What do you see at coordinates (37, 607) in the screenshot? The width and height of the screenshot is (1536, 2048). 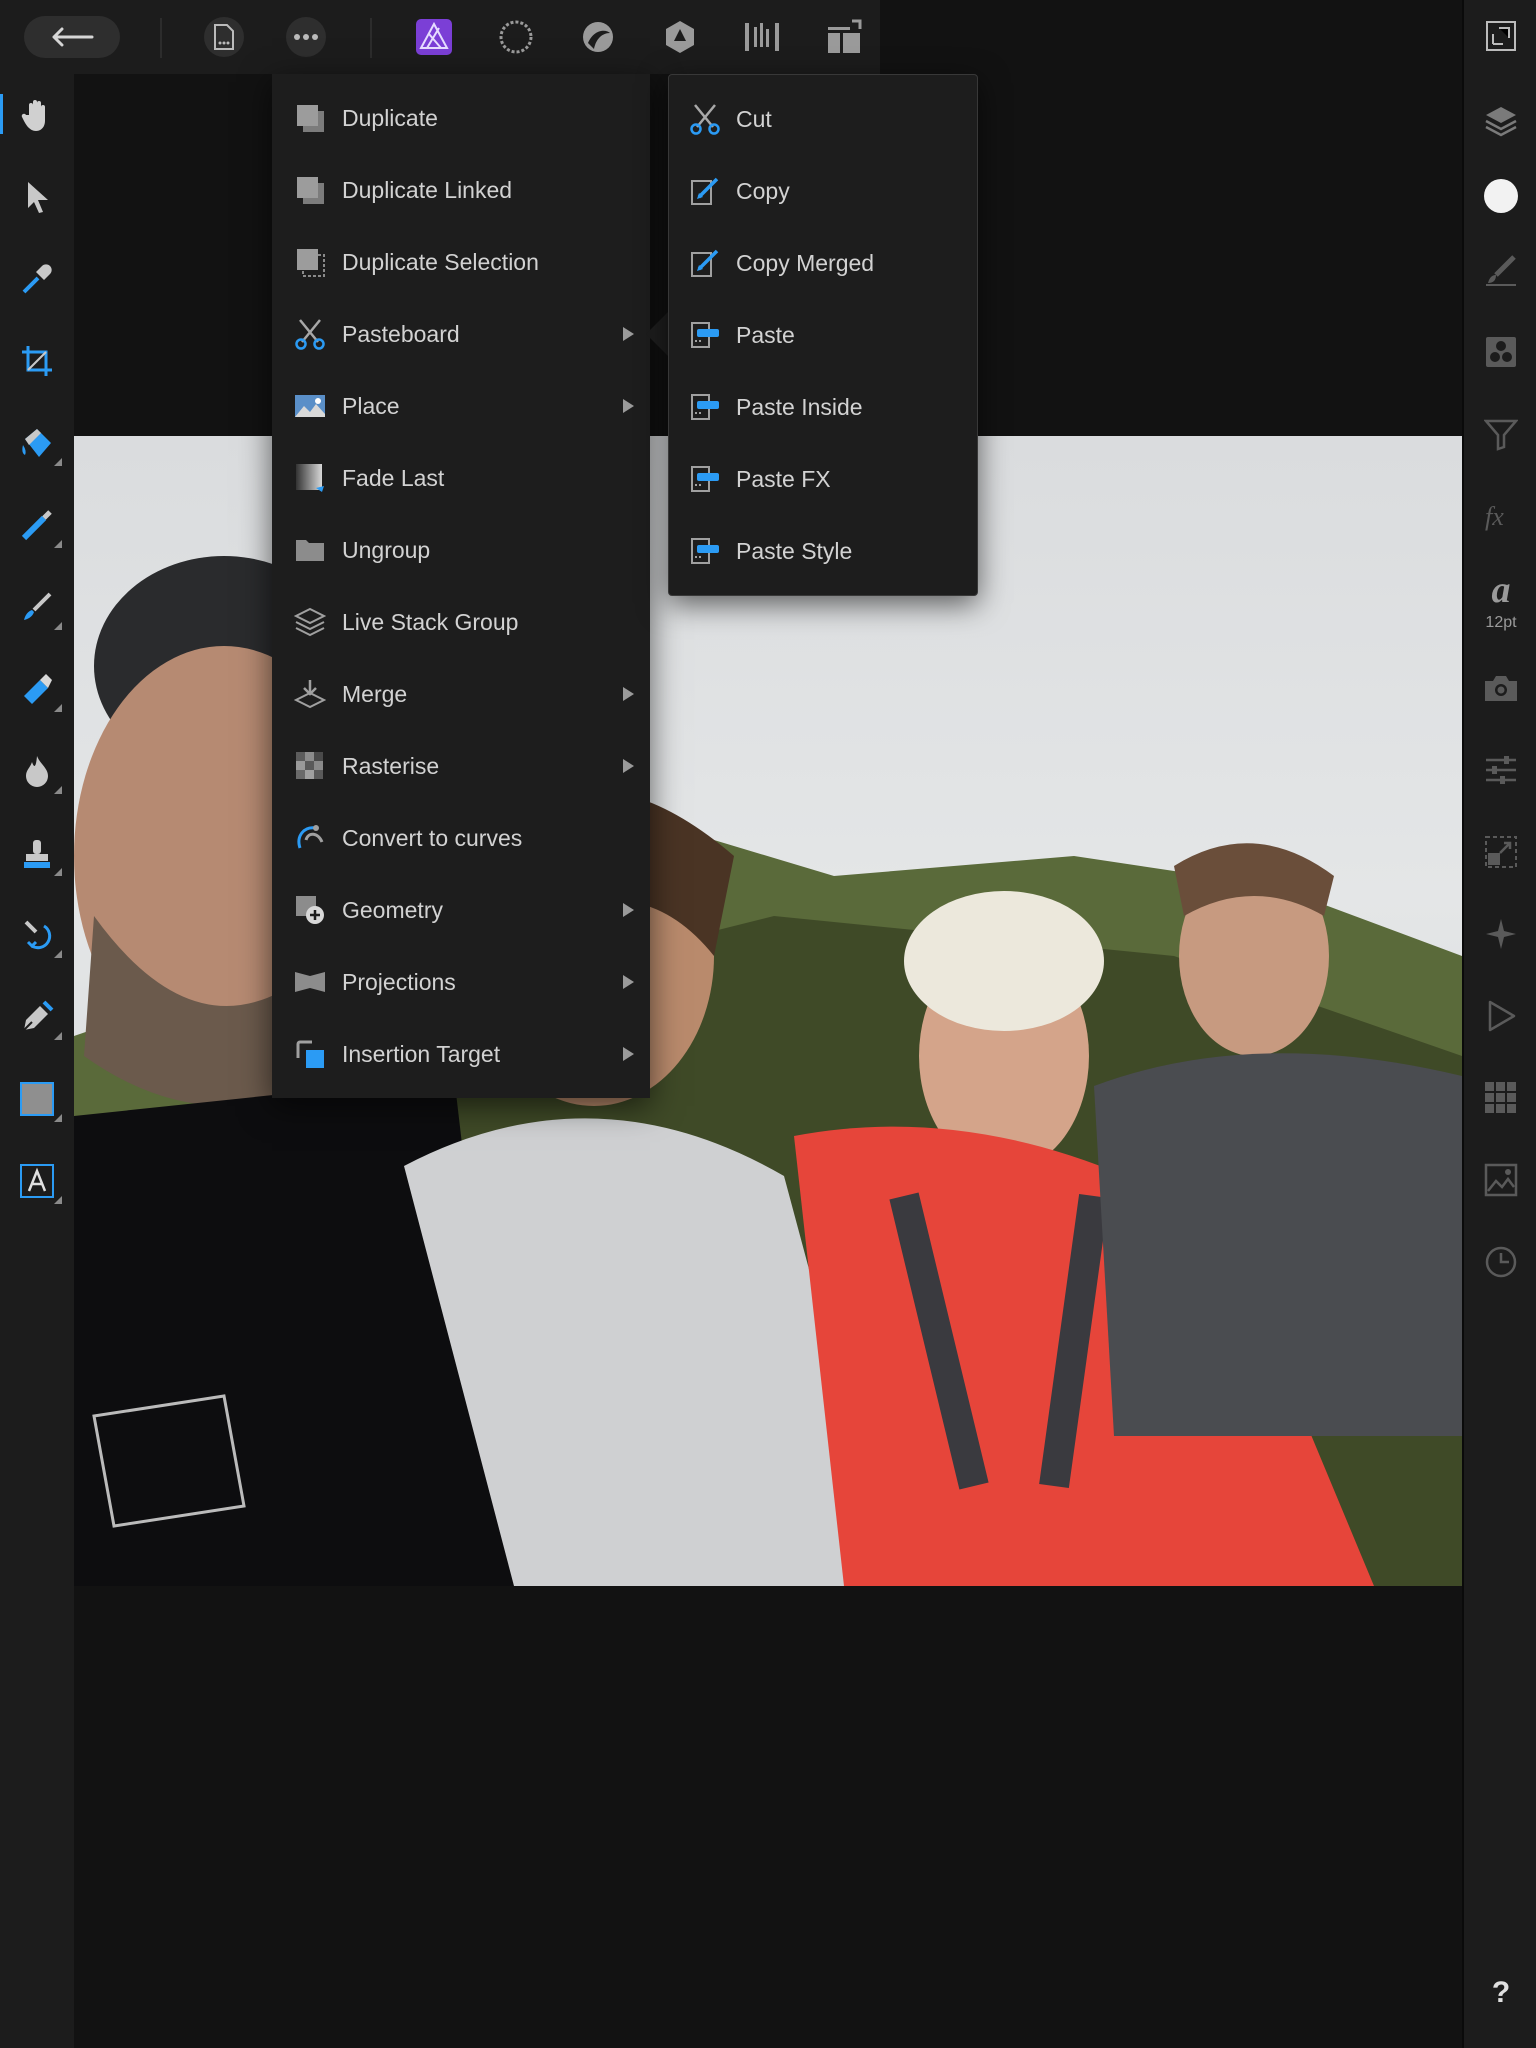 I see `paint-brush-tool` at bounding box center [37, 607].